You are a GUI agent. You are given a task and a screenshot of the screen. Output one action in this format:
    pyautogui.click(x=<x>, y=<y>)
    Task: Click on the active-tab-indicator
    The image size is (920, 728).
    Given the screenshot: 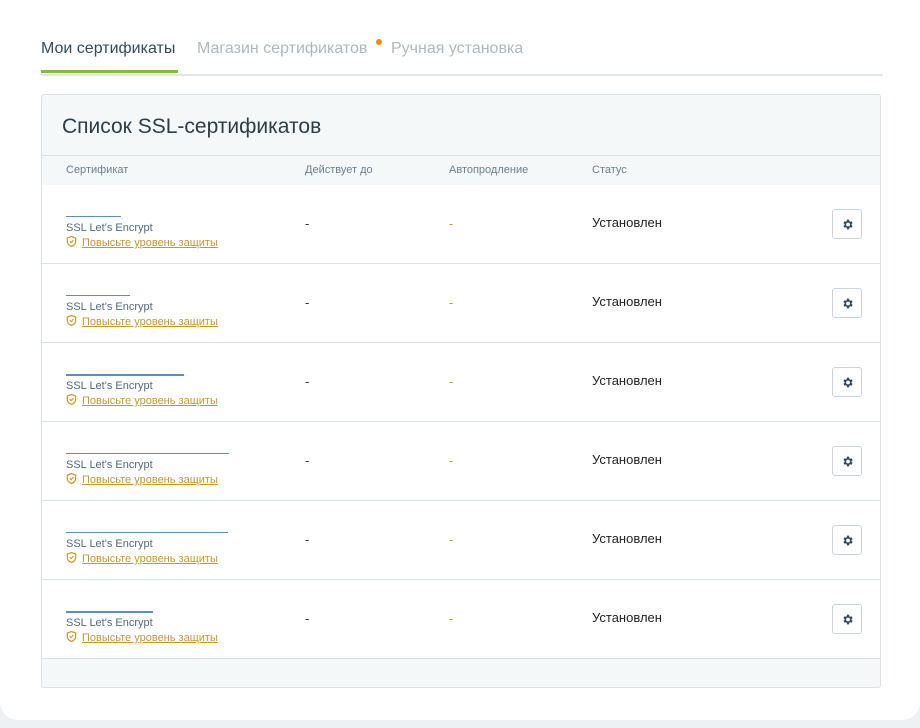 What is the action you would take?
    pyautogui.click(x=109, y=71)
    